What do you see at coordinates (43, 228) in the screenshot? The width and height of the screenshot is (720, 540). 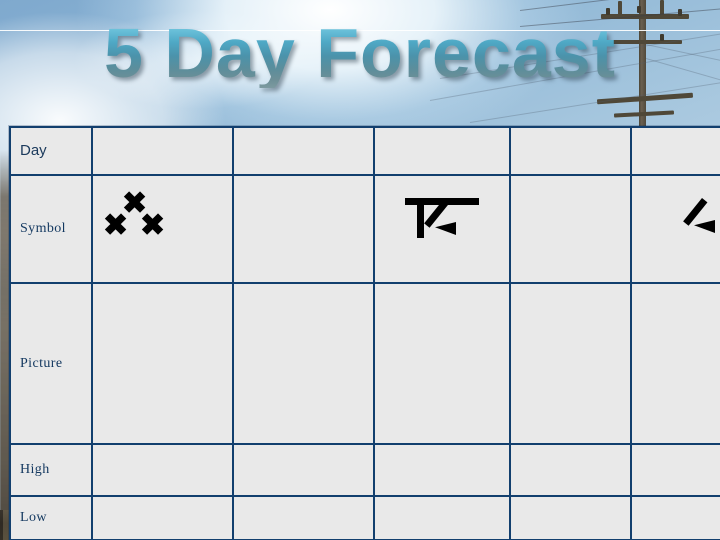 I see `row-label-symbol: Symbol` at bounding box center [43, 228].